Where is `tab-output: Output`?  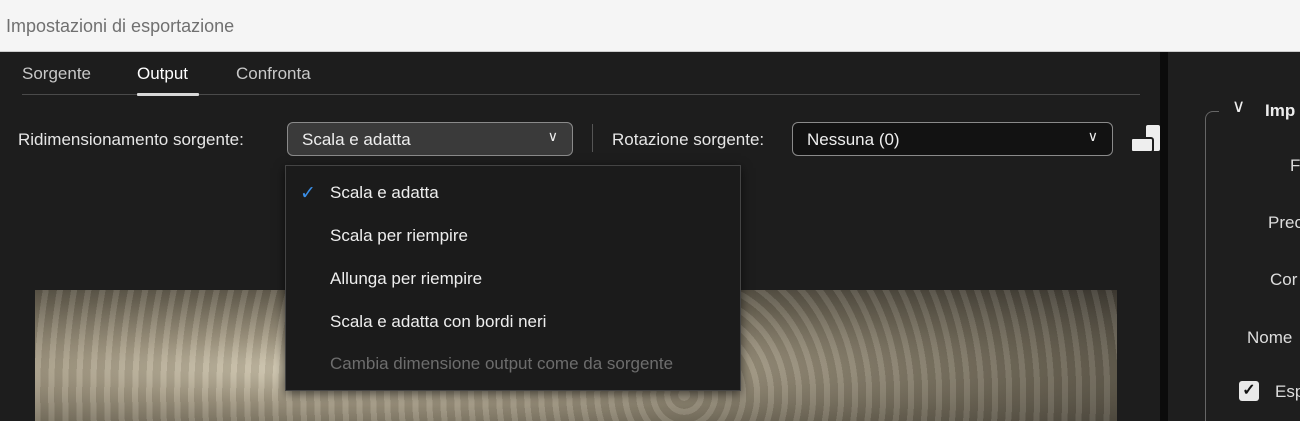 tab-output: Output is located at coordinates (162, 74).